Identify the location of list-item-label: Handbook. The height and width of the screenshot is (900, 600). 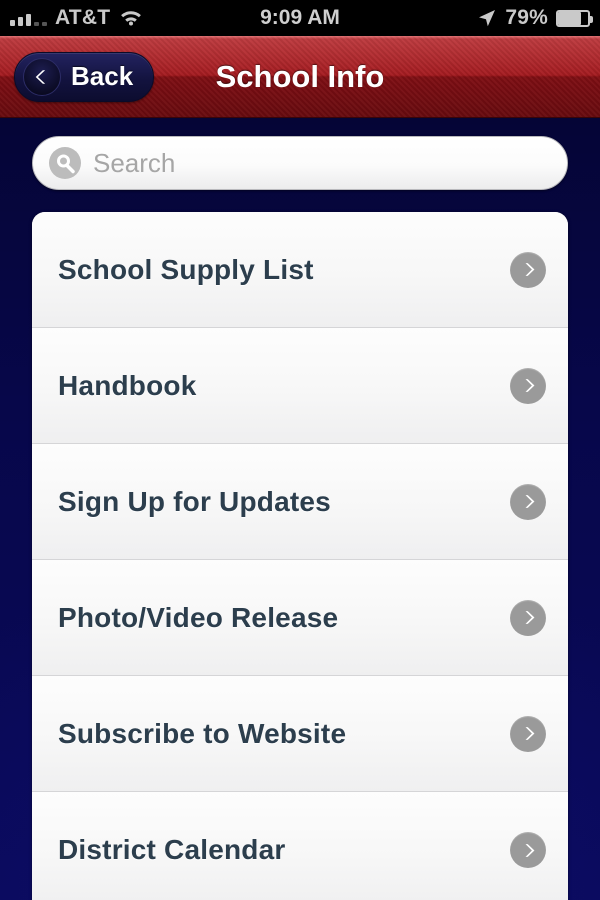
(127, 385).